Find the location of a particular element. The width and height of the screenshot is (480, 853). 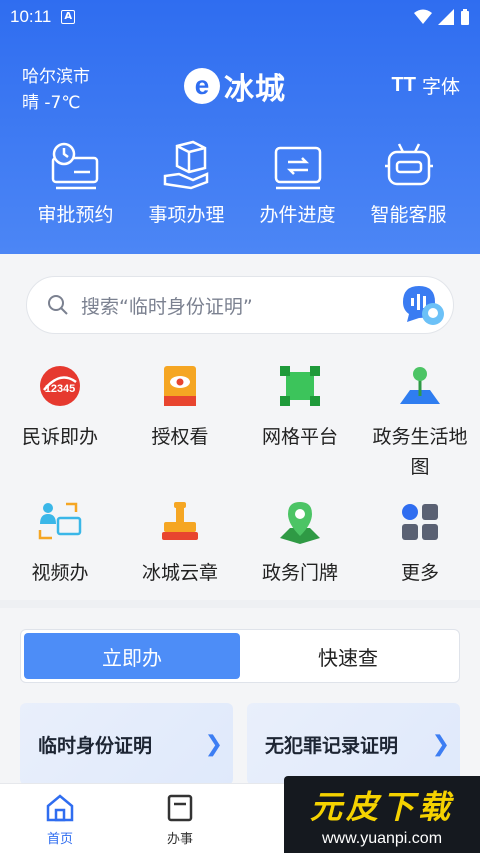

app-logo: e 冰城 is located at coordinates (235, 86).